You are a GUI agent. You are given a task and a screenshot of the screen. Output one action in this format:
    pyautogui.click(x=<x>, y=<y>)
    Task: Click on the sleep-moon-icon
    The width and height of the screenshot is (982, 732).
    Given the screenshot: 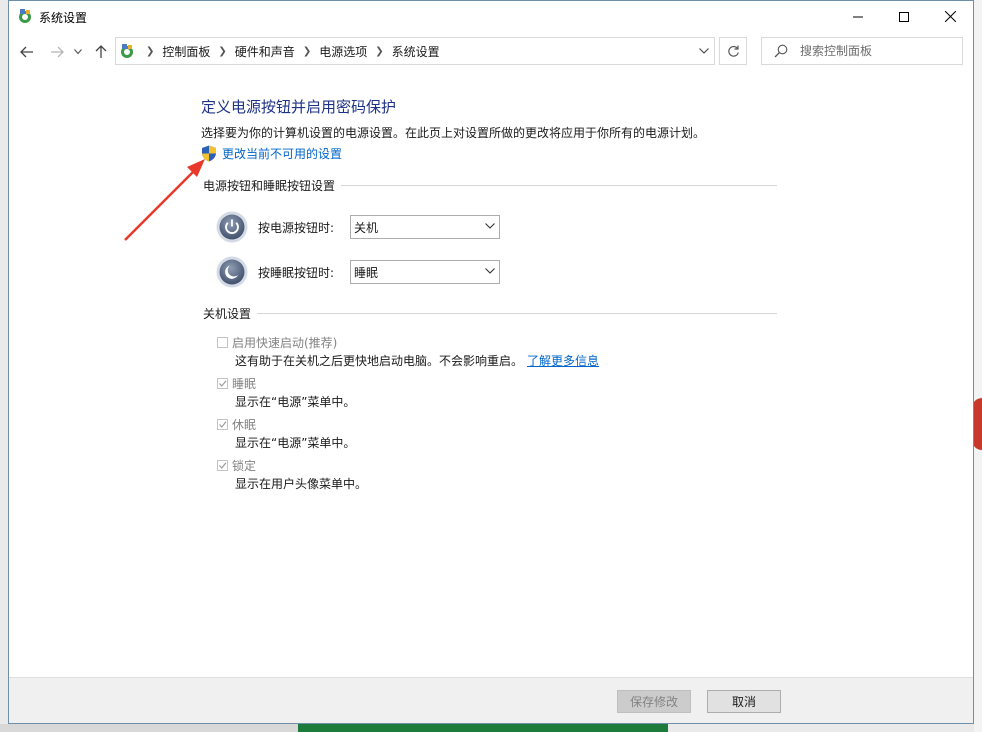 What is the action you would take?
    pyautogui.click(x=232, y=272)
    